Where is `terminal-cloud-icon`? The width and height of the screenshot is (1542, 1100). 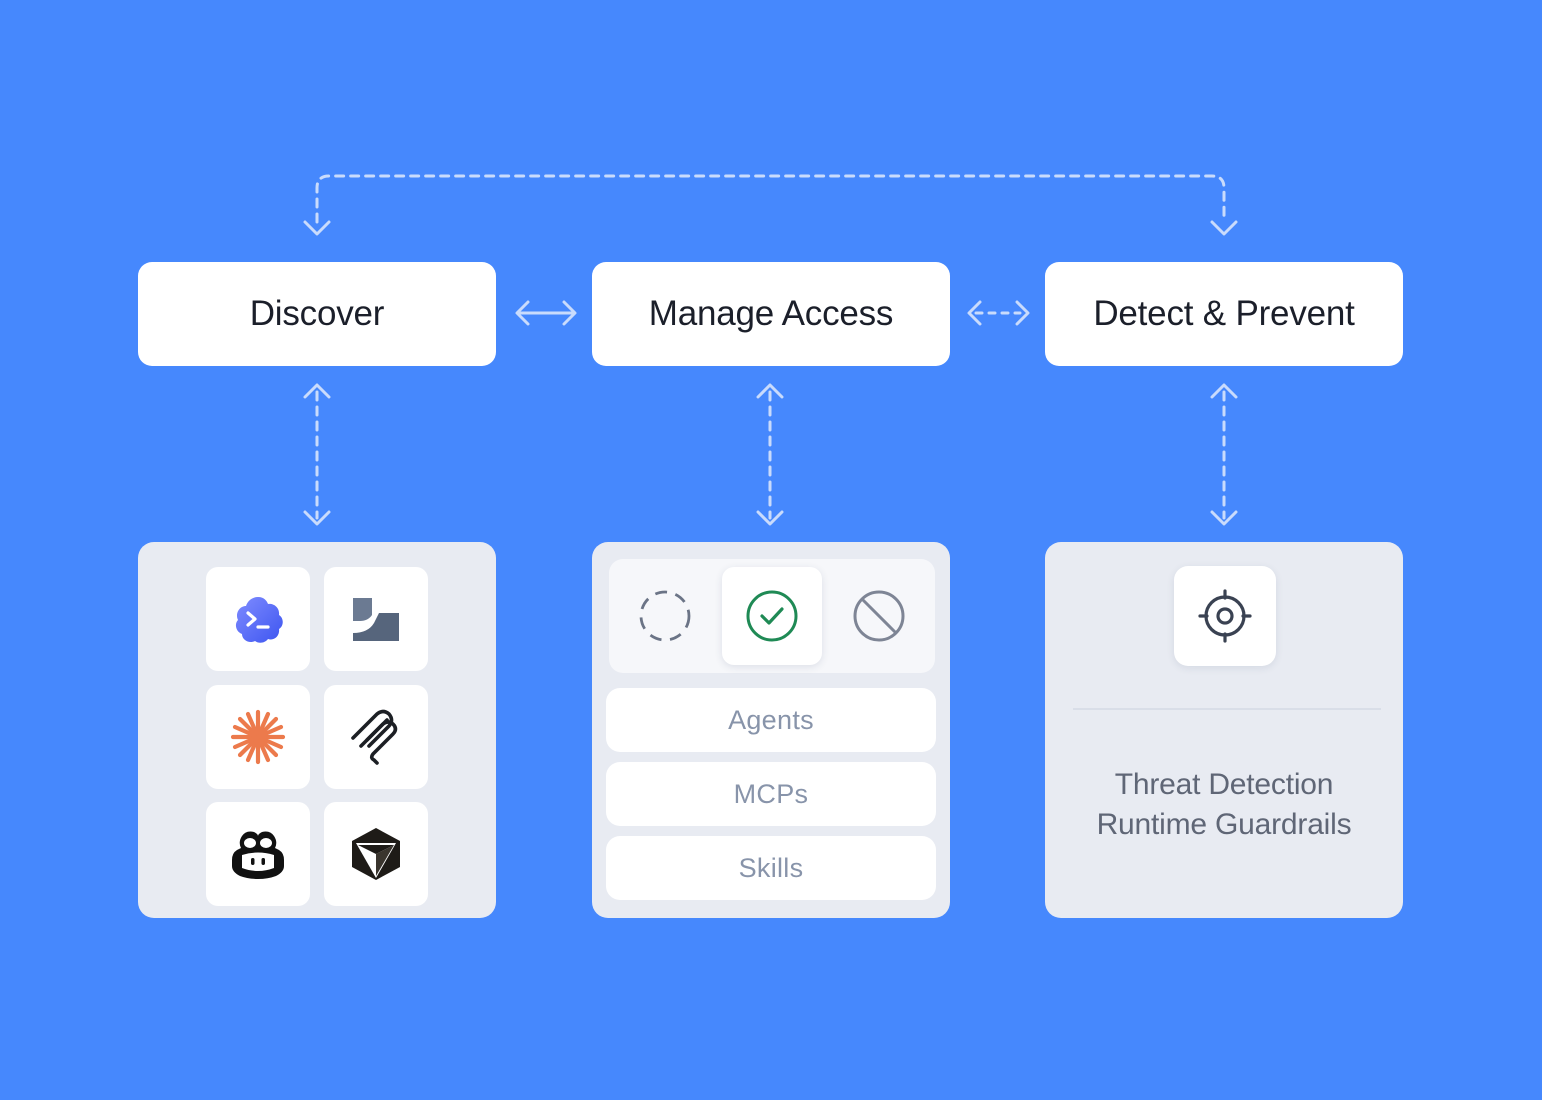
terminal-cloud-icon is located at coordinates (259, 620).